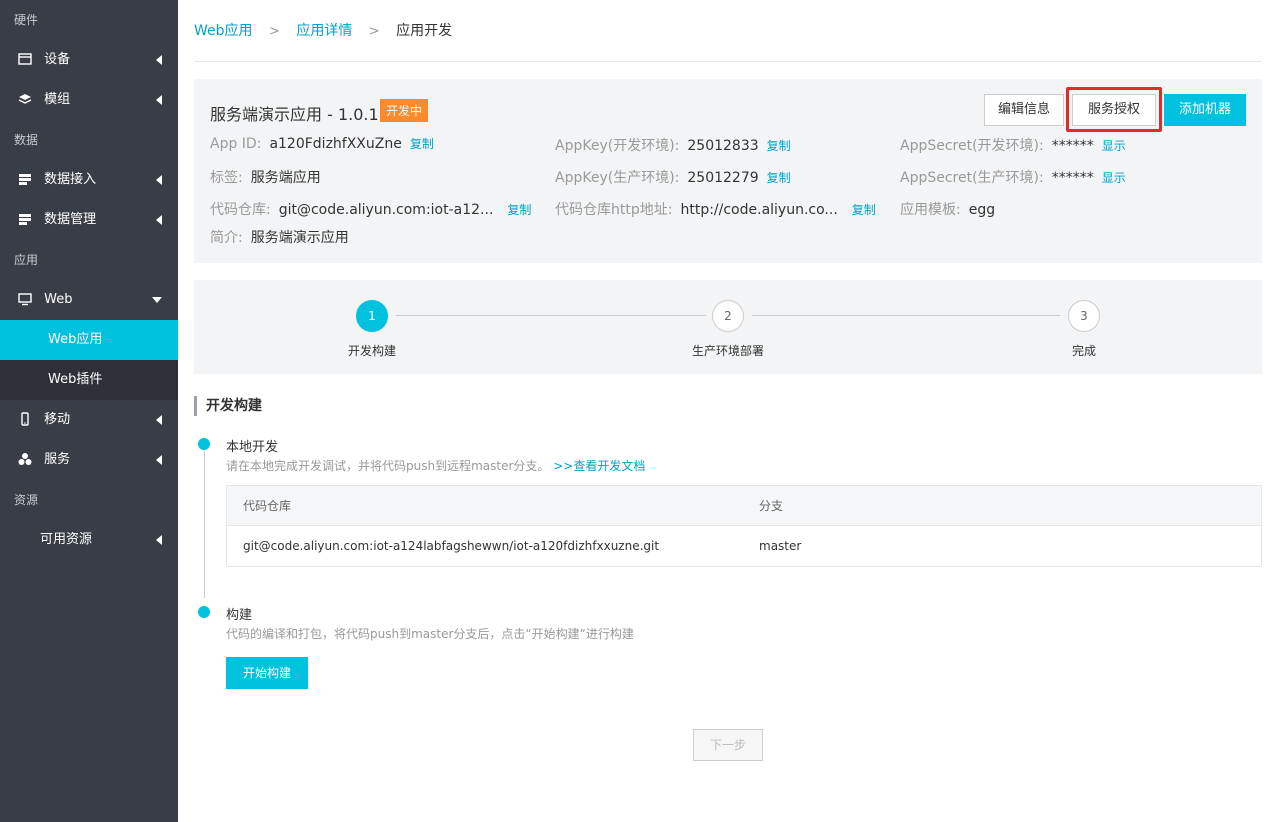  What do you see at coordinates (25, 219) in the screenshot?
I see `database-icon` at bounding box center [25, 219].